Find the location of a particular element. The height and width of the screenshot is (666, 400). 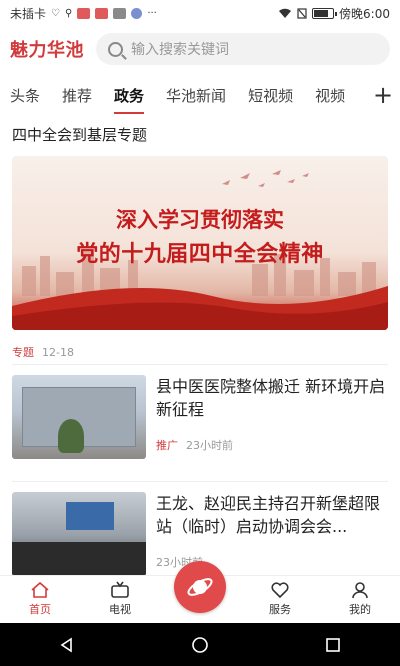

tab-headlines: 头条 is located at coordinates (30, 95).